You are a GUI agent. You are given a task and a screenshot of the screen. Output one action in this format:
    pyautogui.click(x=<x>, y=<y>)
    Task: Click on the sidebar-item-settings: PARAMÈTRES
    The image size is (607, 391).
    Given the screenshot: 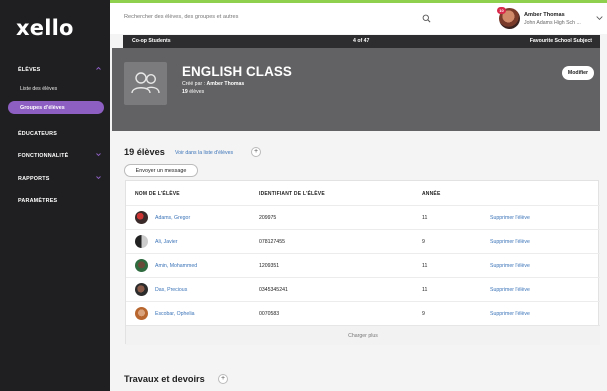 What is the action you would take?
    pyautogui.click(x=55, y=201)
    